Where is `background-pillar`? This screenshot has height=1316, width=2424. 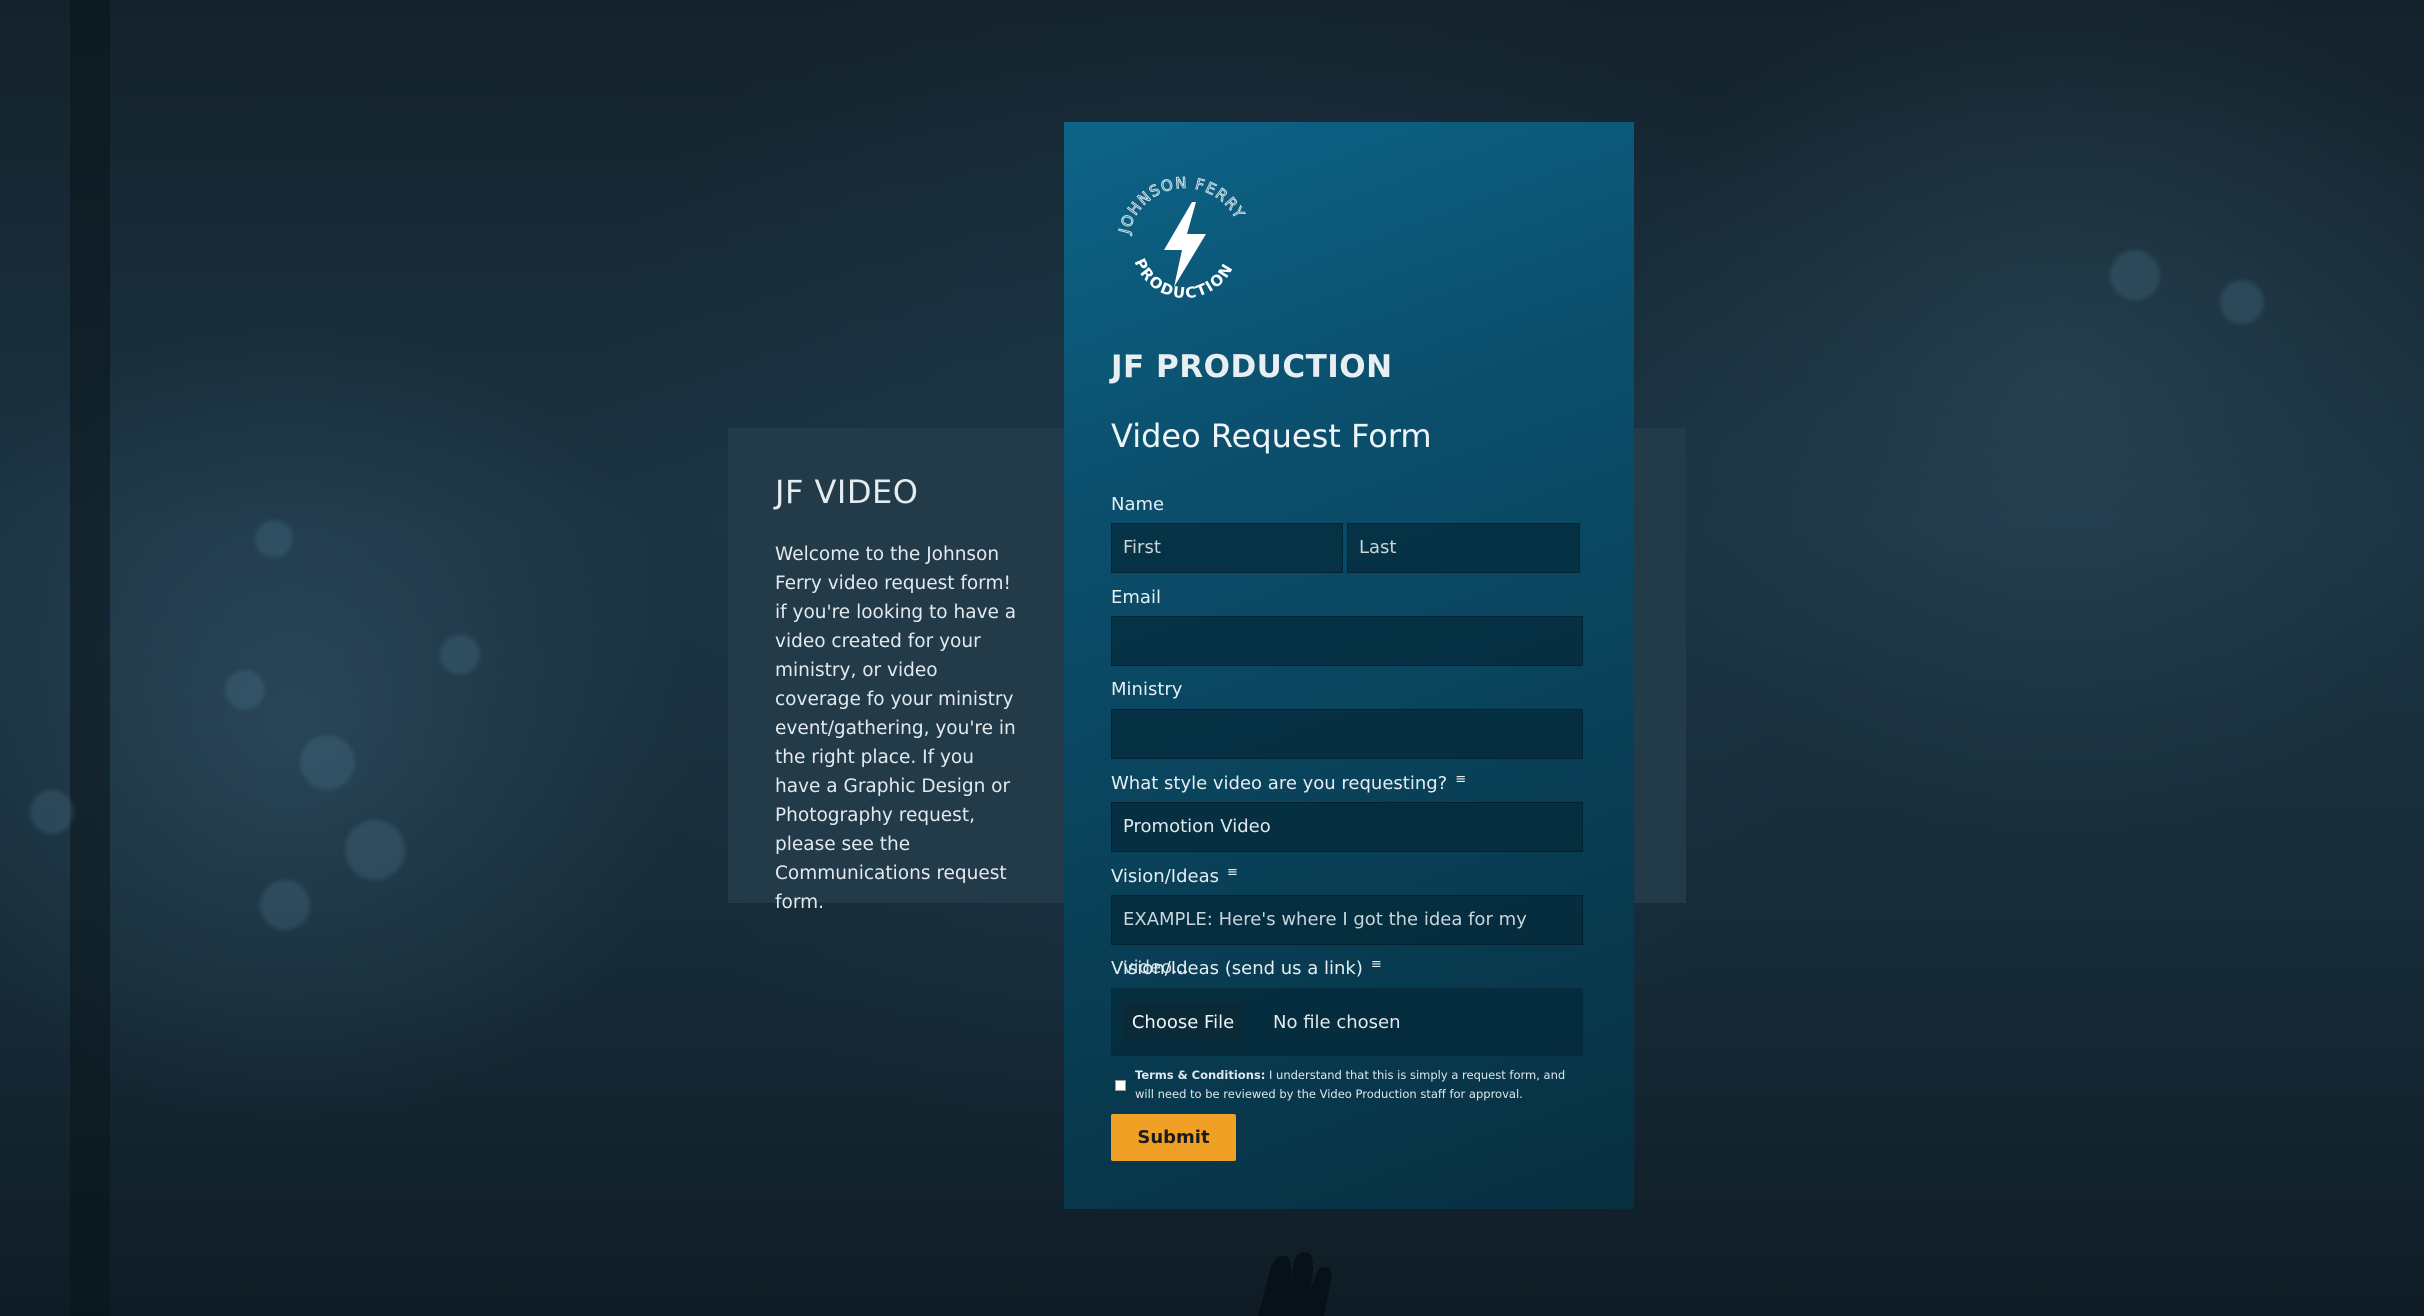
background-pillar is located at coordinates (90, 658).